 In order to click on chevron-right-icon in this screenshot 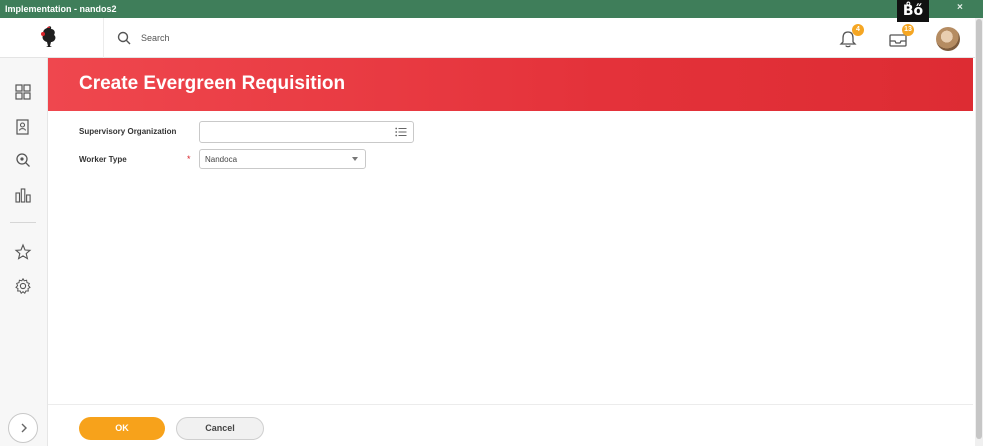, I will do `click(24, 428)`.